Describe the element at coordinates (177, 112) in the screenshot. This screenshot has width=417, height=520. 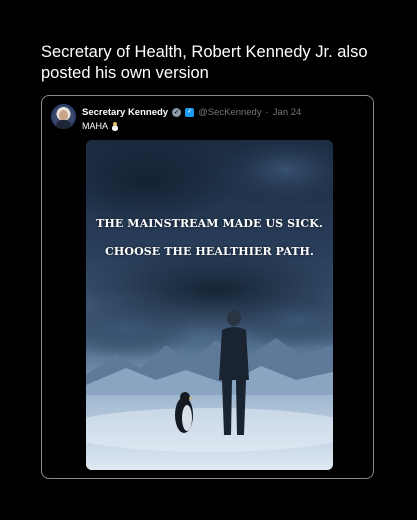
I see `verified-badge-icon: ✓` at that location.